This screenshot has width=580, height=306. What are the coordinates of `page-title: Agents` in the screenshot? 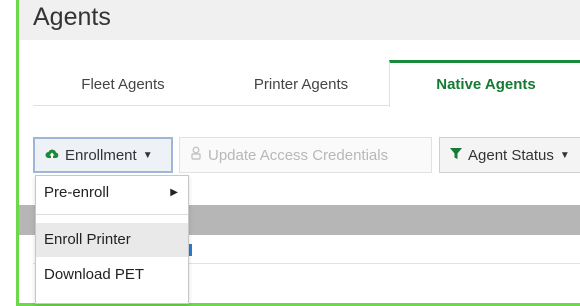 It's located at (72, 17).